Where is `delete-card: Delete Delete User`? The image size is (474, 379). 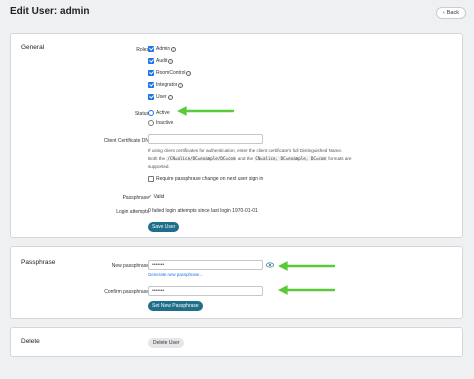
delete-card: Delete Delete User is located at coordinates (236, 342).